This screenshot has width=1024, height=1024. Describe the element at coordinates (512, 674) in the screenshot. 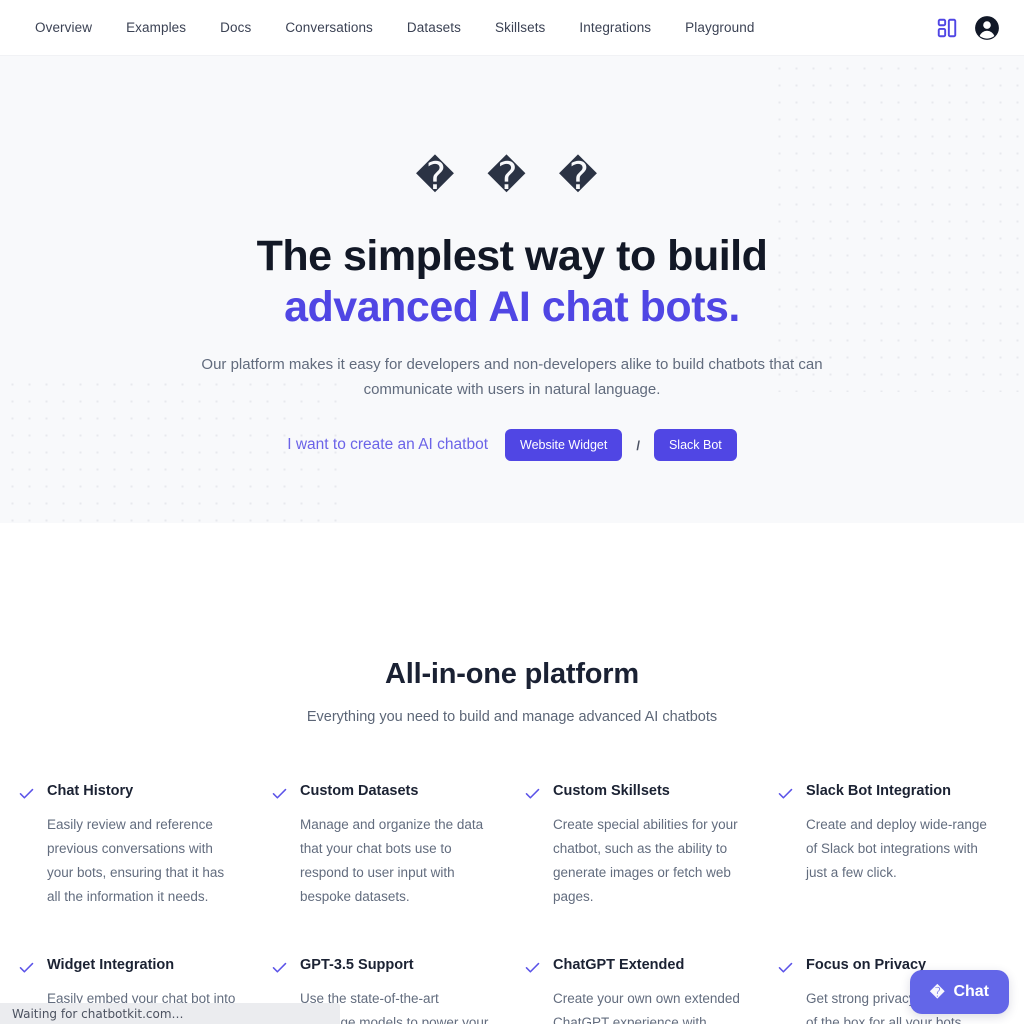

I see `features-title: All-in-one platform` at that location.